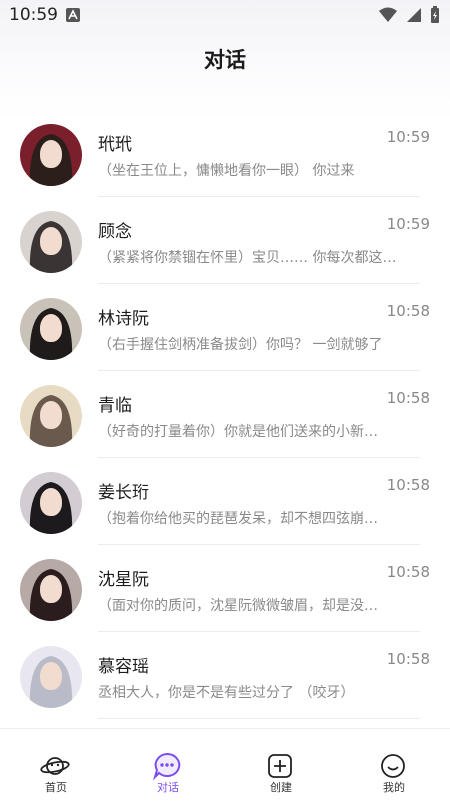 Image resolution: width=450 pixels, height=801 pixels. I want to click on chat-bubble-icon, so click(167, 766).